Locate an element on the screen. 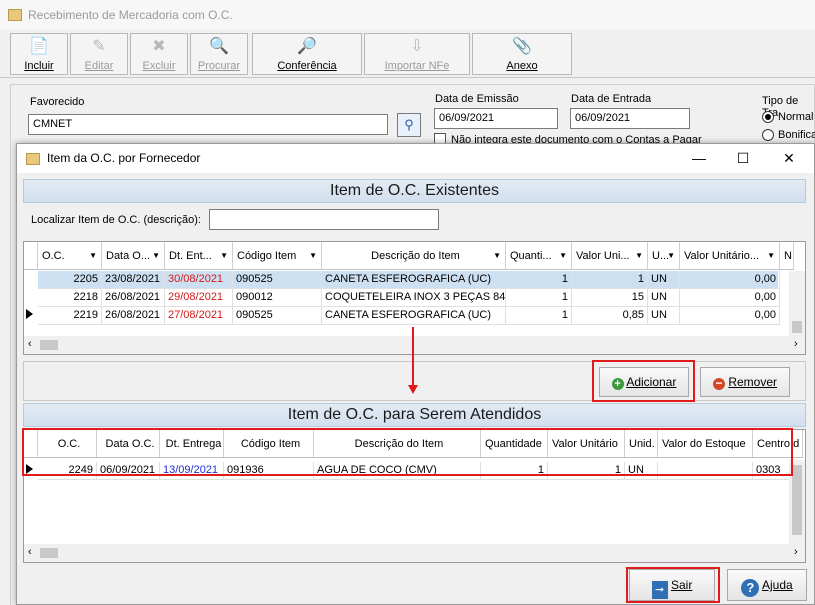 The width and height of the screenshot is (815, 605). data-emissao-input: 06/09/2021 is located at coordinates (496, 118).